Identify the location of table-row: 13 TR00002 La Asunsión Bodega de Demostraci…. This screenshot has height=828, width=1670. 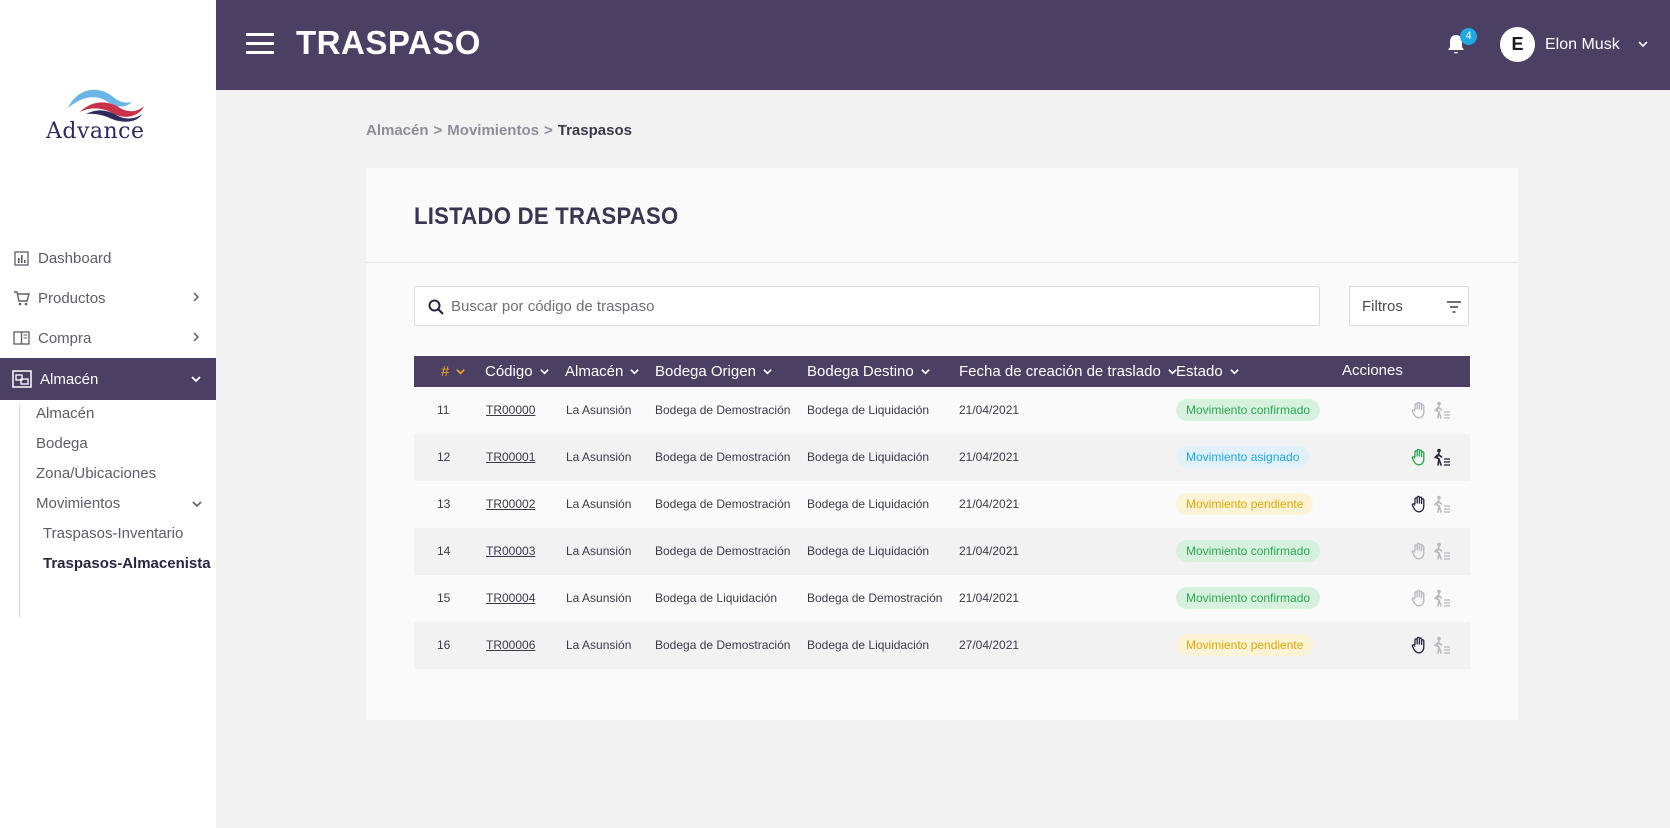
(942, 504).